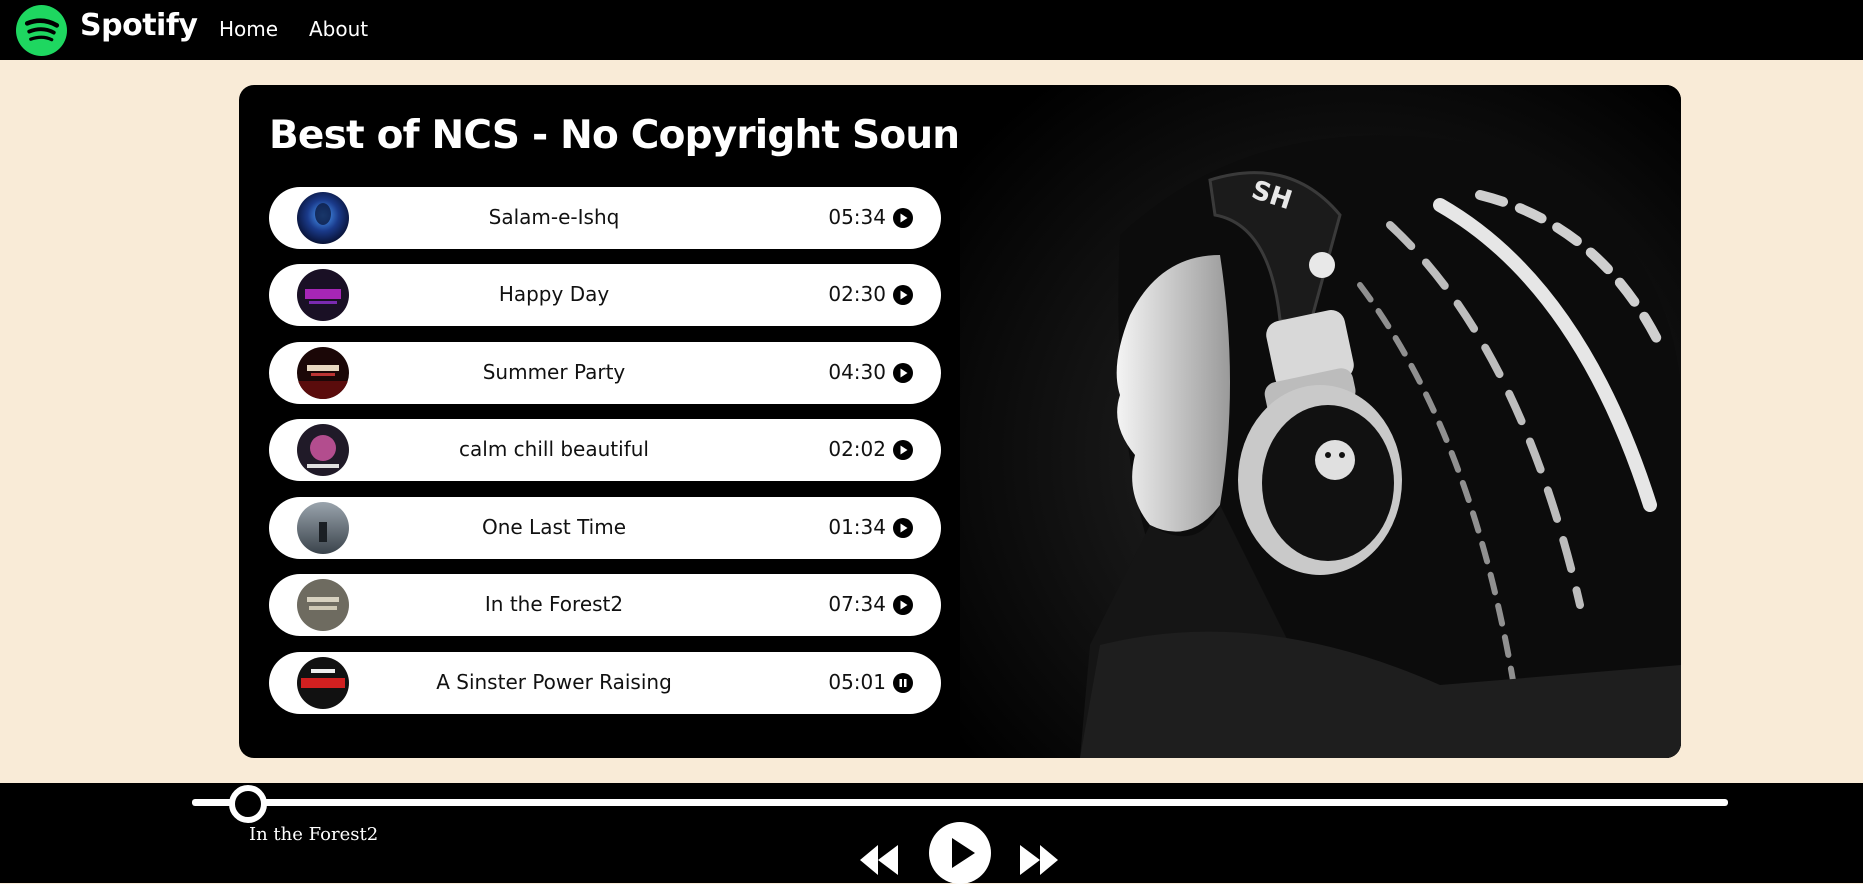  Describe the element at coordinates (903, 683) in the screenshot. I see `pause-icon` at that location.